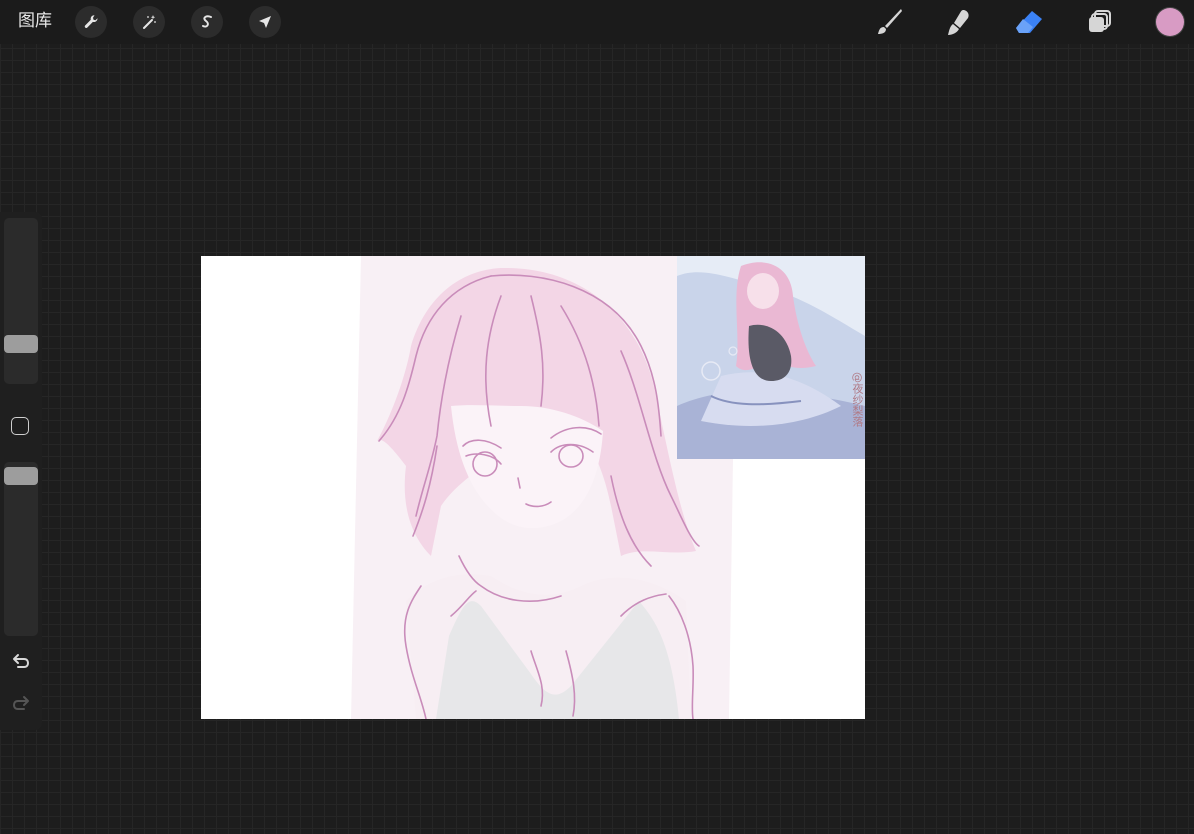 The width and height of the screenshot is (1194, 834). I want to click on redo-button, so click(21, 704).